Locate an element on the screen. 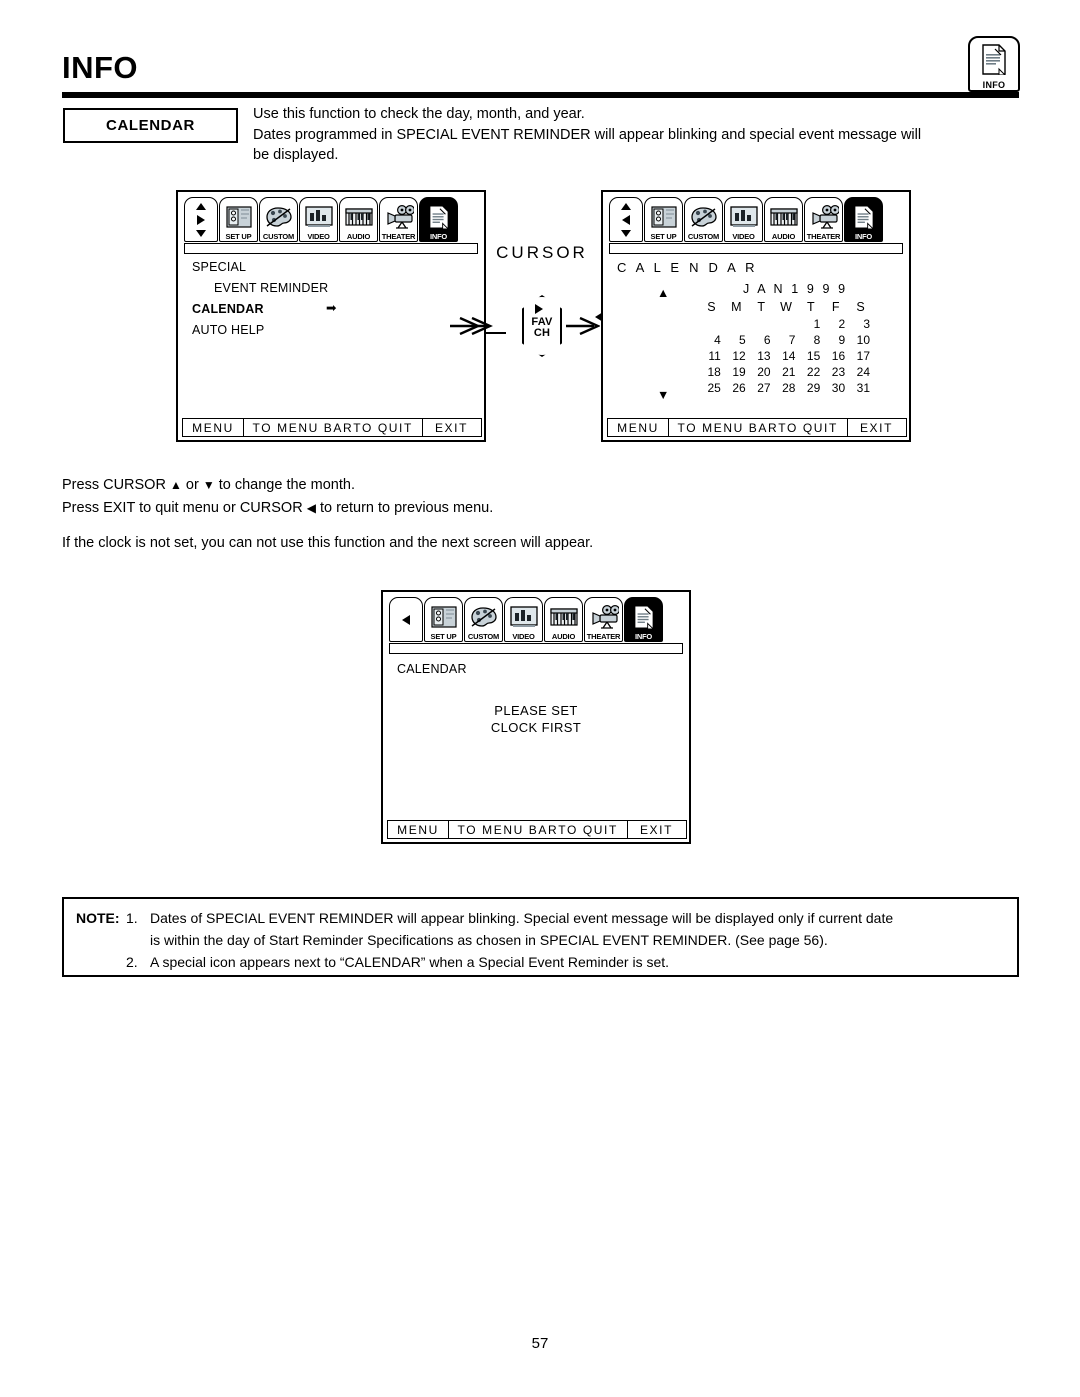  calendar-day: 25 is located at coordinates (714, 388).